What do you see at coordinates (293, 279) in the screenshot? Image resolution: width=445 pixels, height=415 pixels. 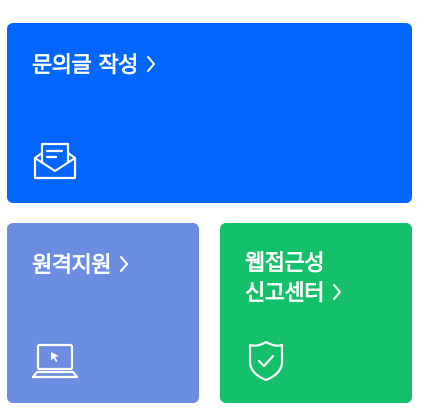 I see `accessibility-card-title: 웹접근성 신고센터` at bounding box center [293, 279].